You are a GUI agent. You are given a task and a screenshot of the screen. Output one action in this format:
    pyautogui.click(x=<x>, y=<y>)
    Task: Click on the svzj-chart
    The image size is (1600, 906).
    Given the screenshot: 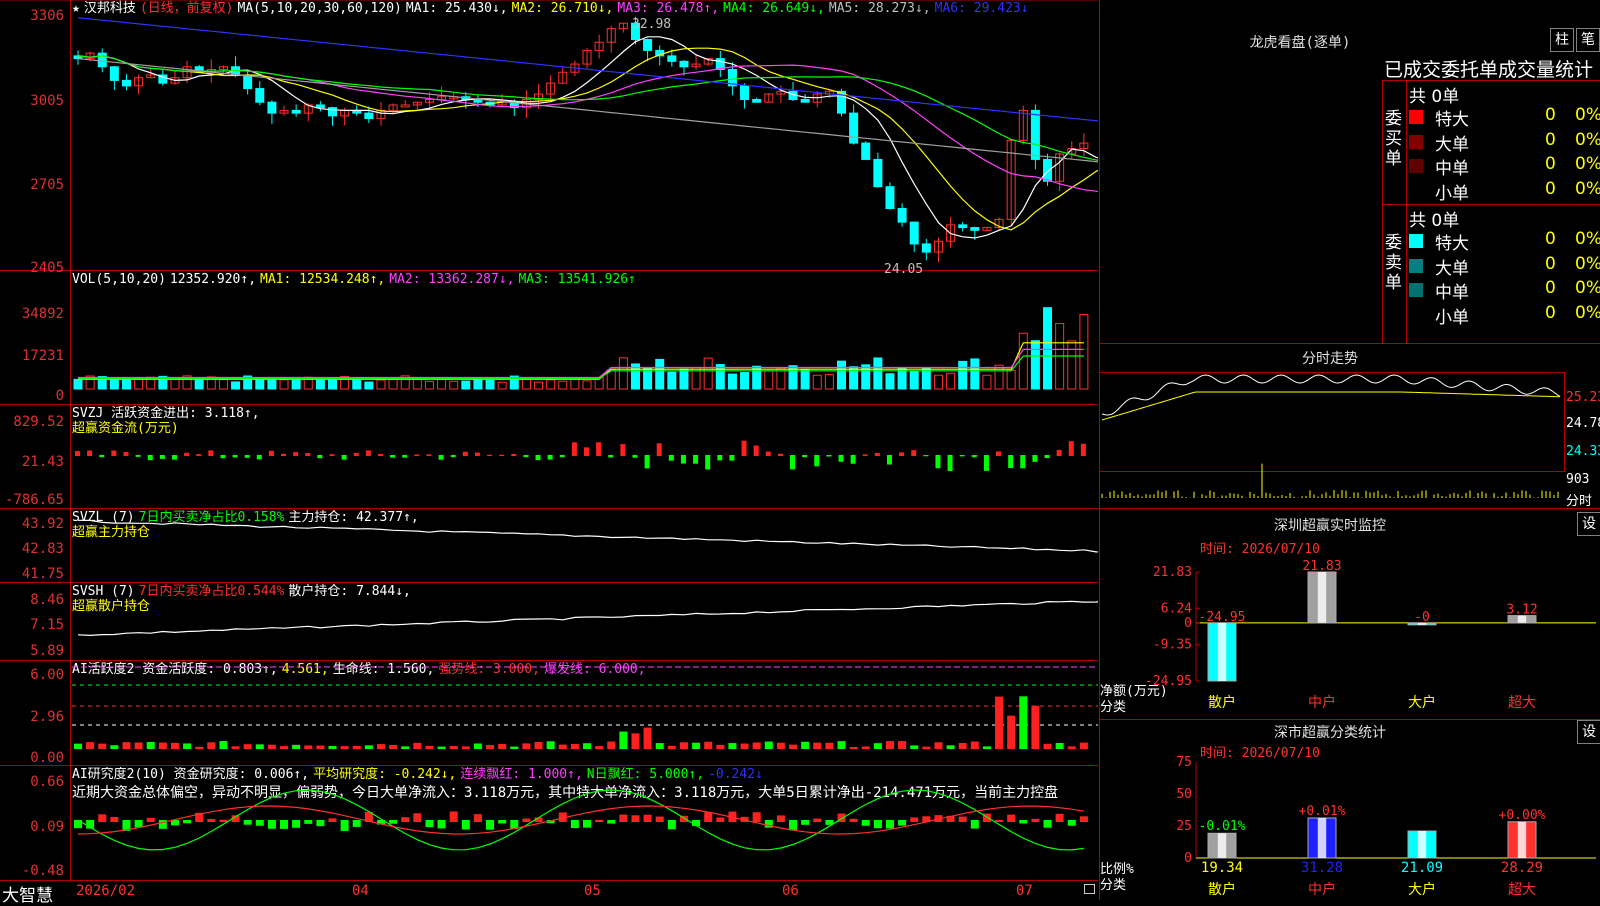 What is the action you would take?
    pyautogui.click(x=549, y=456)
    